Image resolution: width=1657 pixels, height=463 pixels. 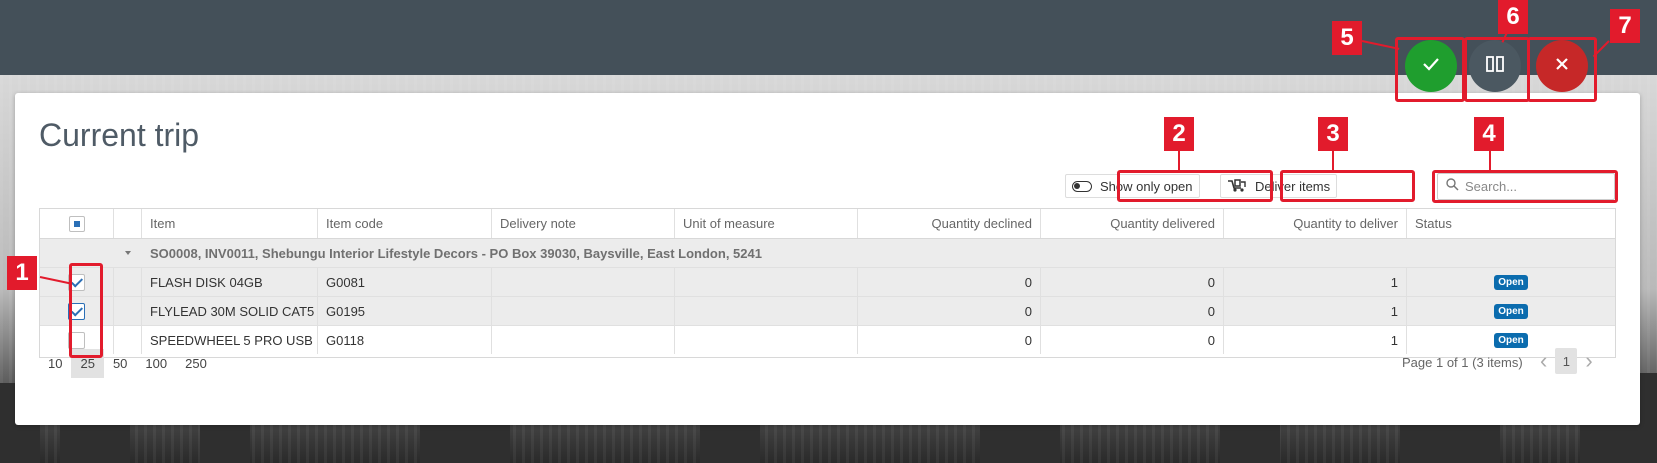 I want to click on annotation-tag-3: 3, so click(x=1333, y=134).